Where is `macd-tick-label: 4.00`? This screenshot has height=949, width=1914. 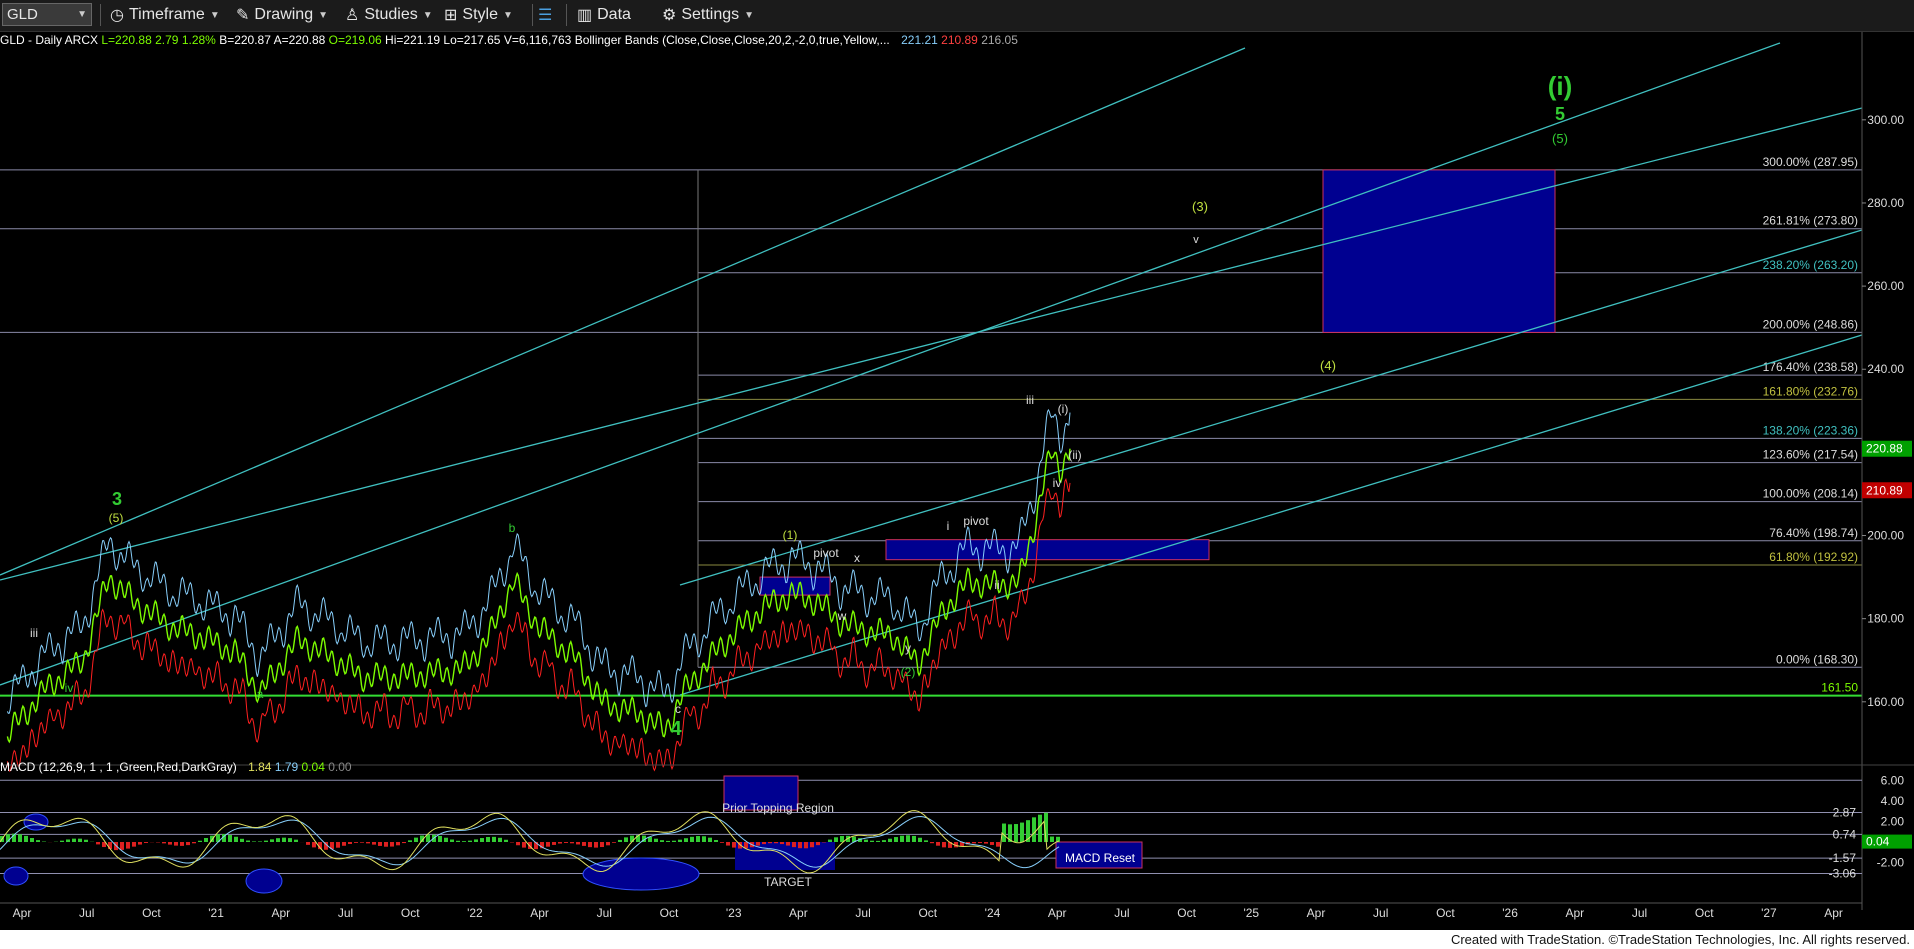 macd-tick-label: 4.00 is located at coordinates (1893, 801).